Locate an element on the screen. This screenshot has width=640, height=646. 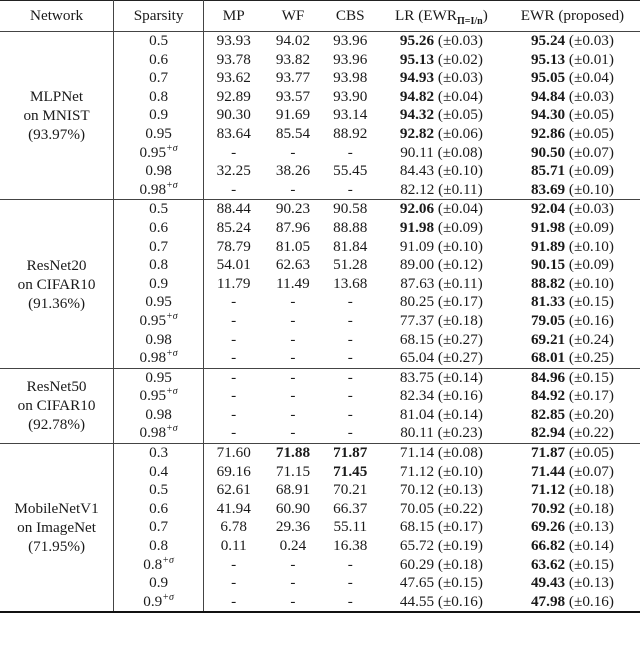
lr-mean: 65.04 is located at coordinates (417, 358).